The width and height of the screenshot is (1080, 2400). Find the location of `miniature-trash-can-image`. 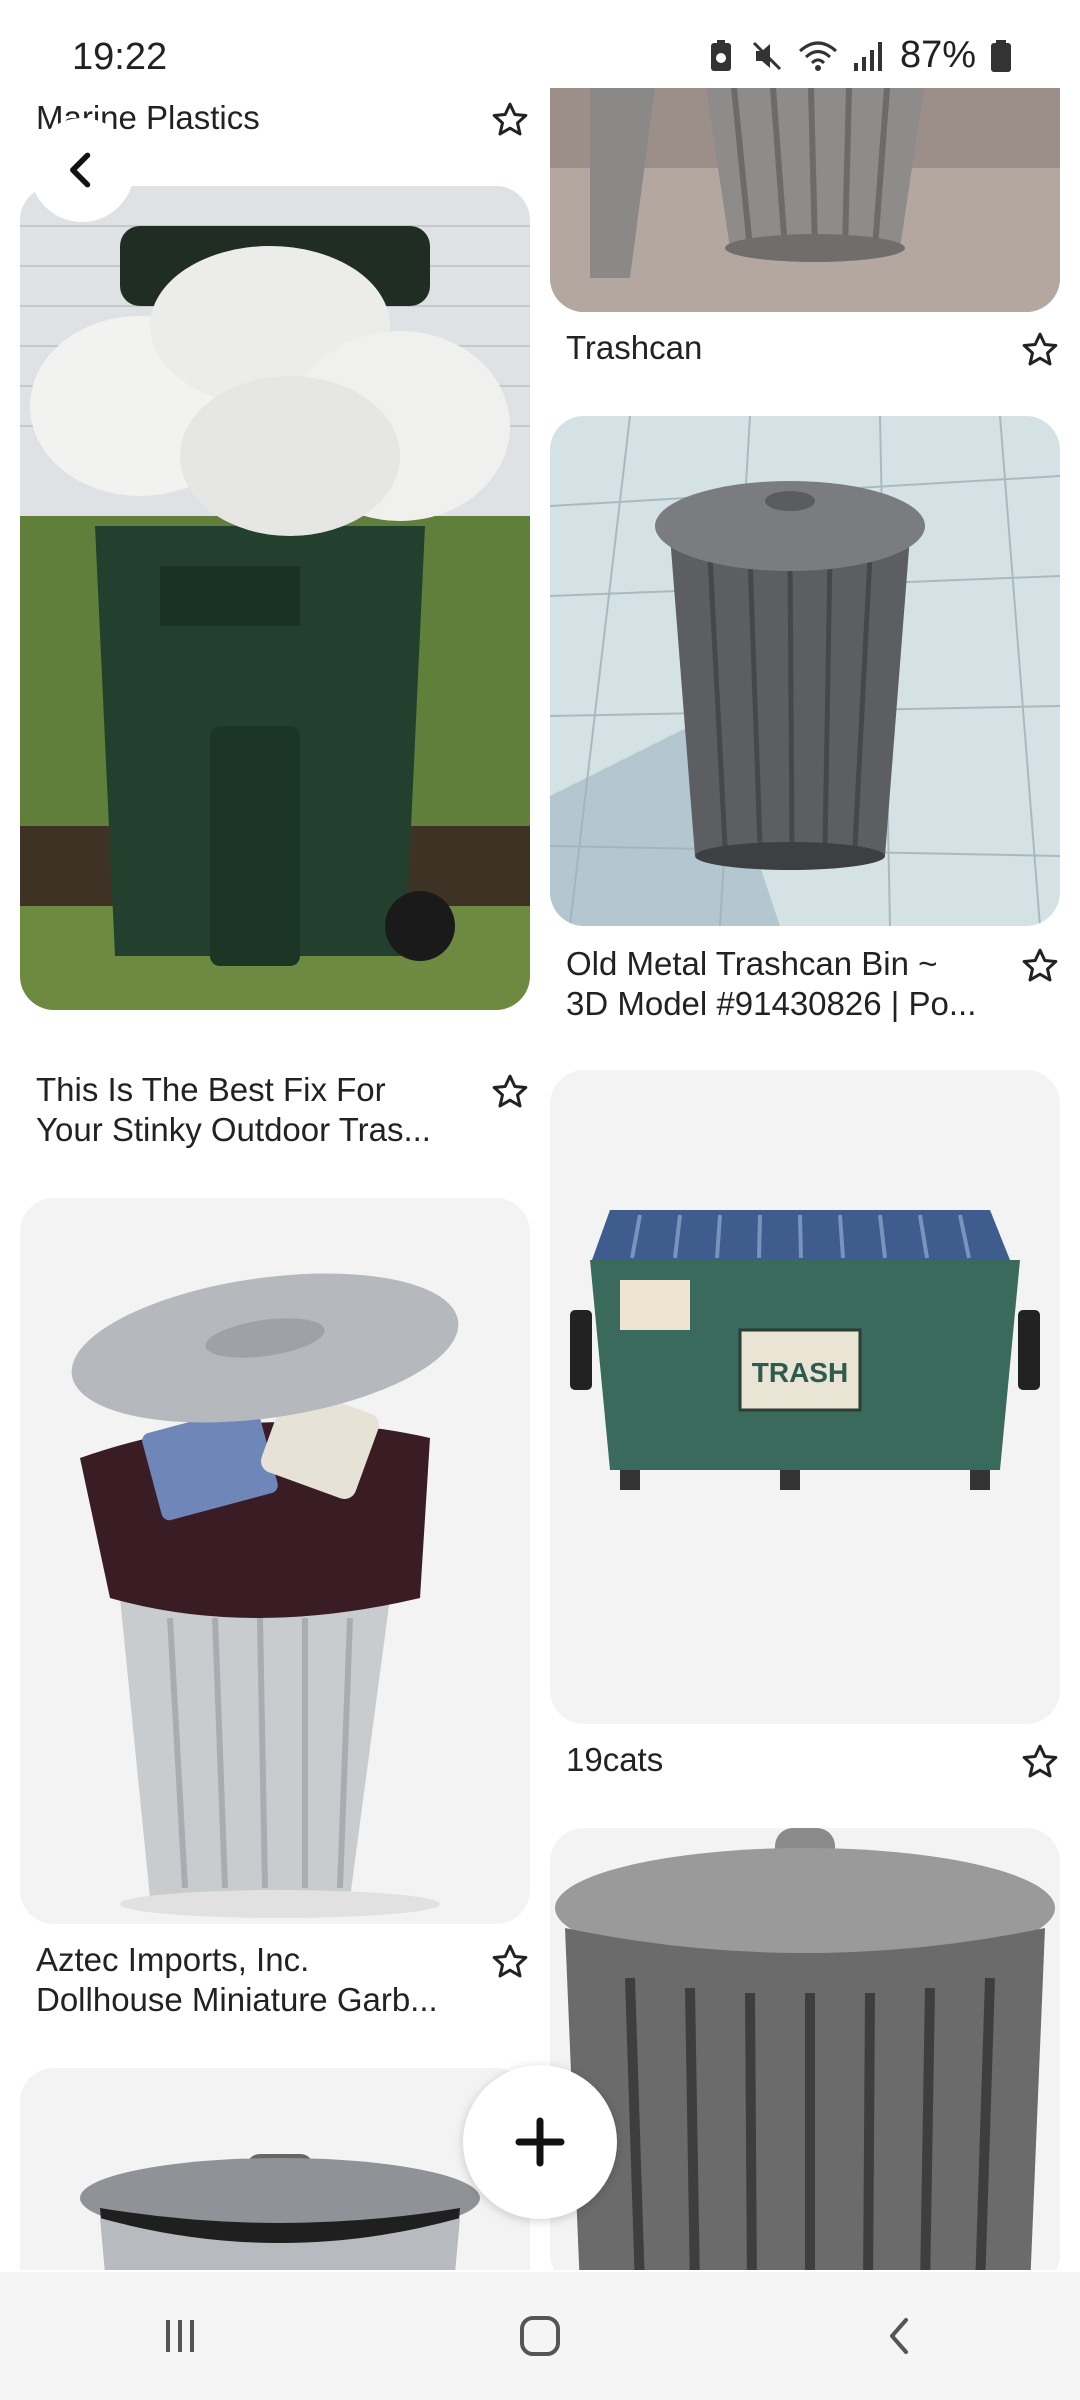

miniature-trash-can-image is located at coordinates (265, 1595).